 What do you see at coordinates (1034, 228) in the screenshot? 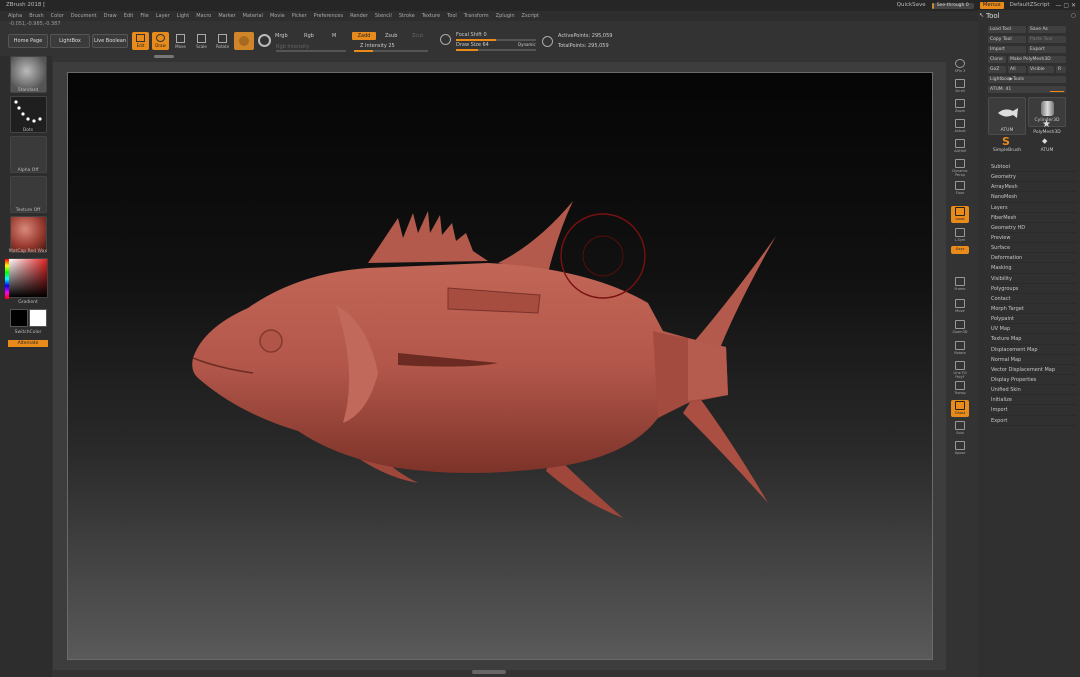
I see `subpalette-geometry-hd: Geometry HD` at bounding box center [1034, 228].